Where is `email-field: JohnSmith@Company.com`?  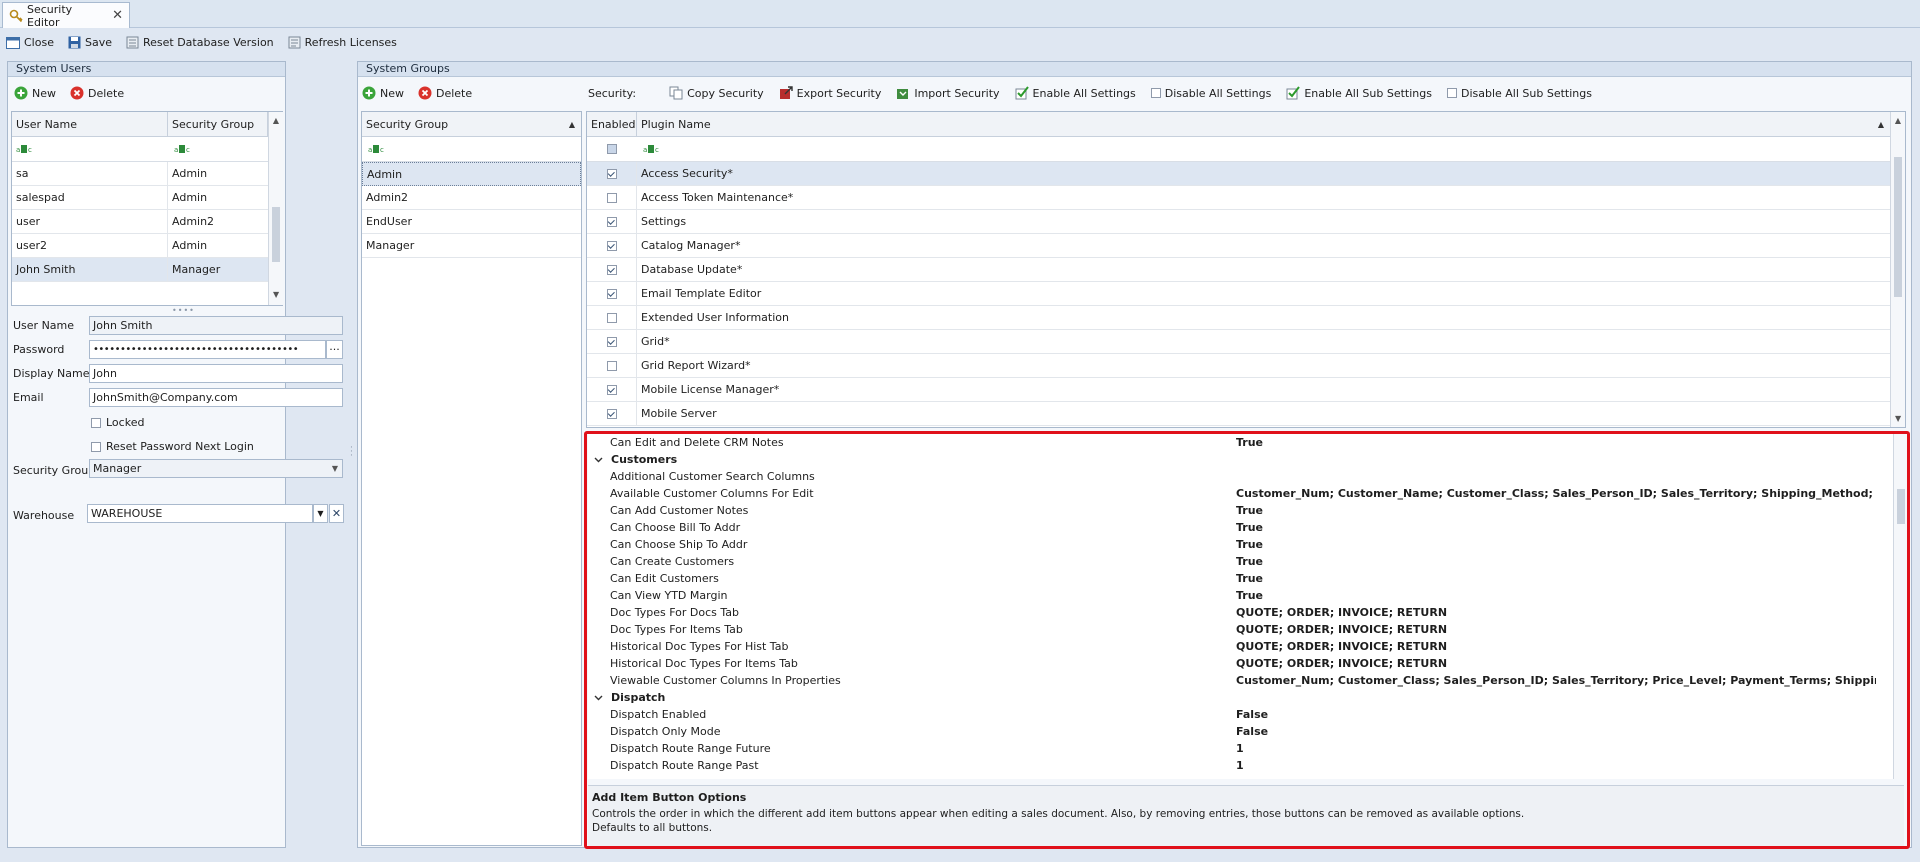
email-field: JohnSmith@Company.com is located at coordinates (216, 397).